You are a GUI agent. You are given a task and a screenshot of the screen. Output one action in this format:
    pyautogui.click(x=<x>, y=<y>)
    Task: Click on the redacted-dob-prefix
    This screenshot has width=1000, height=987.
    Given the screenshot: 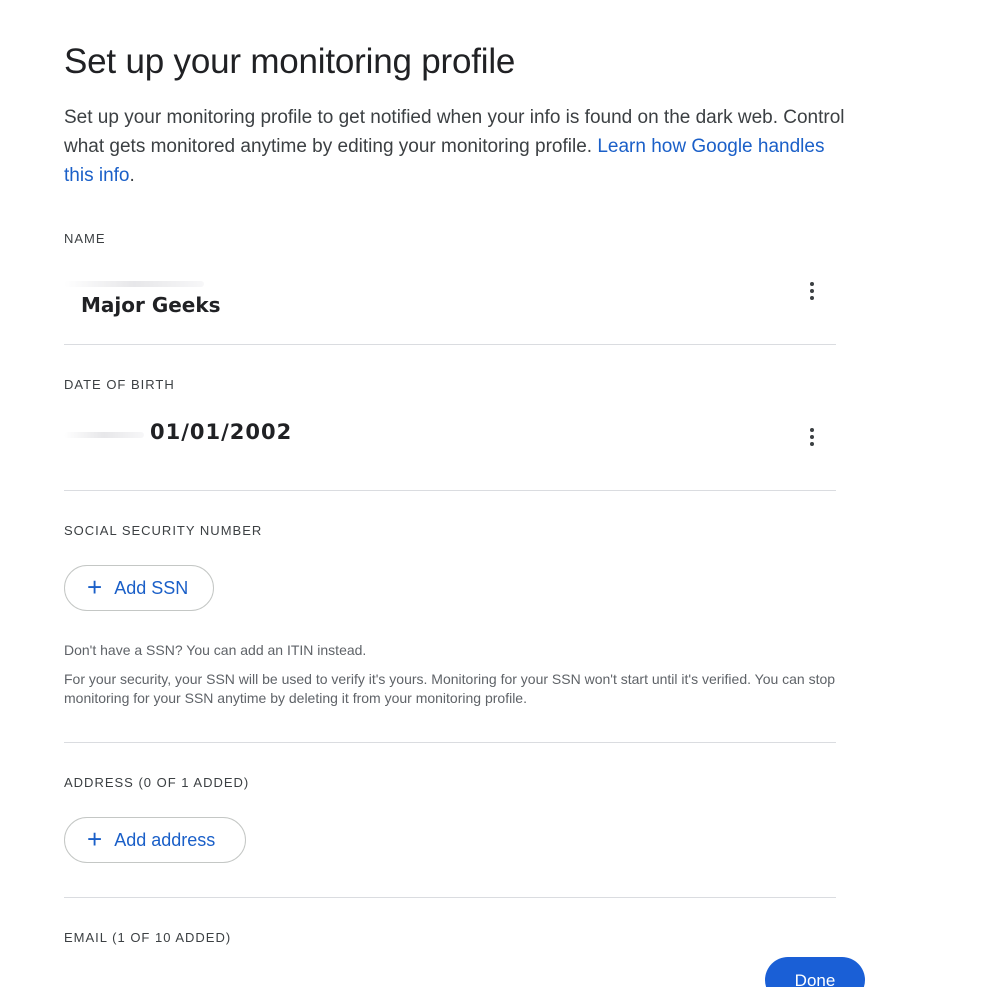 What is the action you would take?
    pyautogui.click(x=104, y=435)
    